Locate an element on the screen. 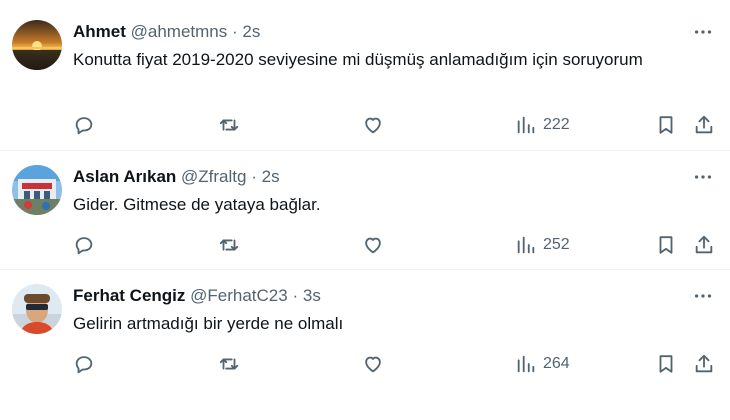 The height and width of the screenshot is (420, 730). tweet-actions: 252 is located at coordinates (365, 245).